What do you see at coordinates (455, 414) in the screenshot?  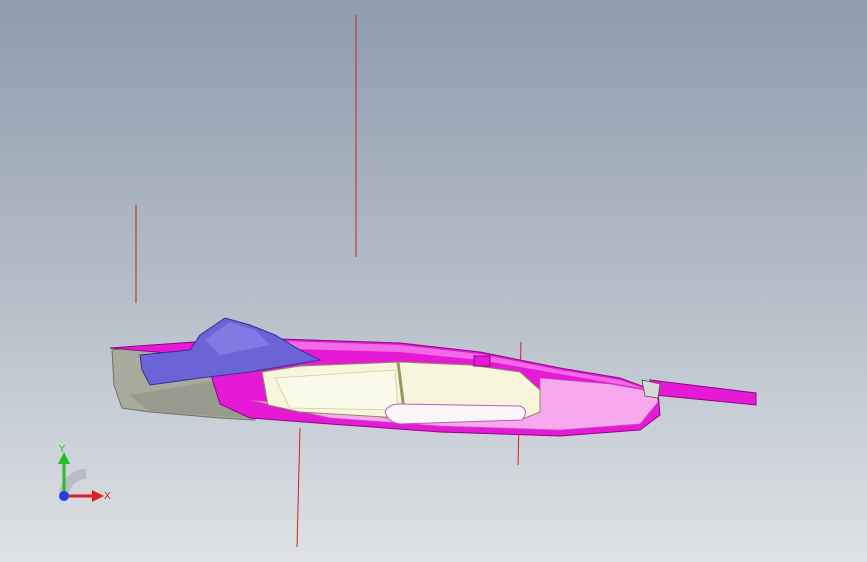 I see `front-button` at bounding box center [455, 414].